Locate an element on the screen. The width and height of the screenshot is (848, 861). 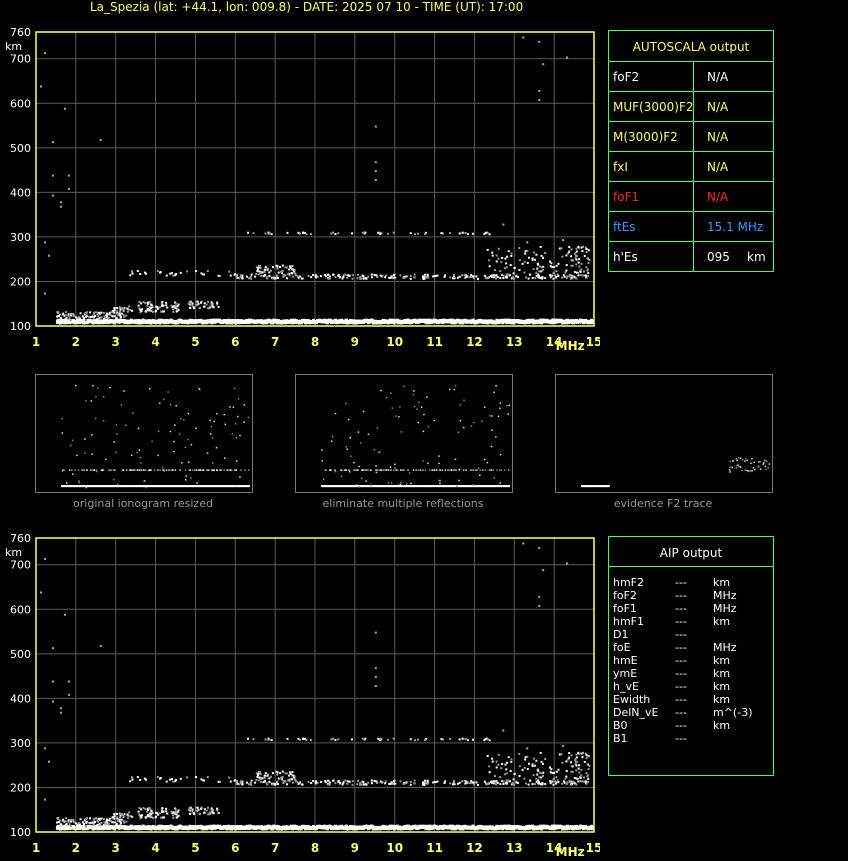
aip-row: hmF1 --- km is located at coordinates (691, 621).